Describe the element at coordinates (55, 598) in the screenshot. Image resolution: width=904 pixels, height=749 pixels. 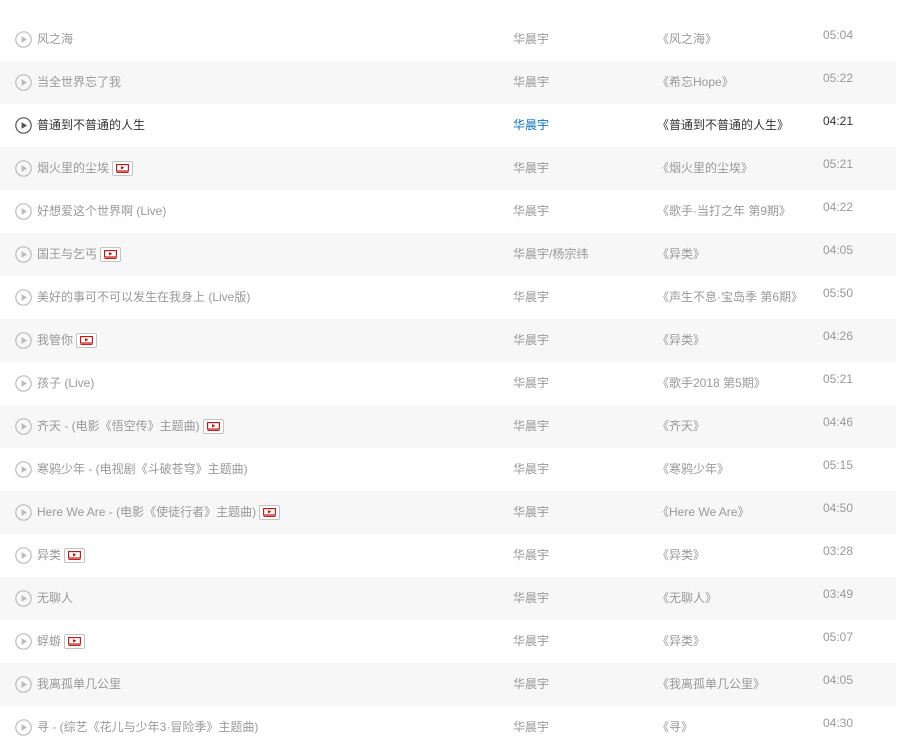
I see `song-title: 无聊人` at that location.